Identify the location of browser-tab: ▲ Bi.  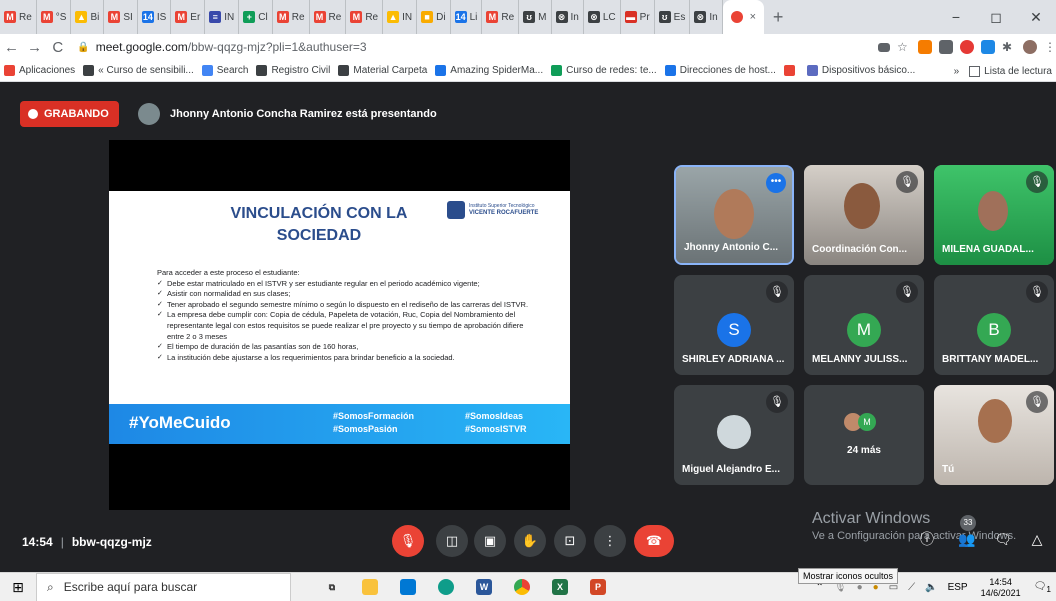
(88, 17).